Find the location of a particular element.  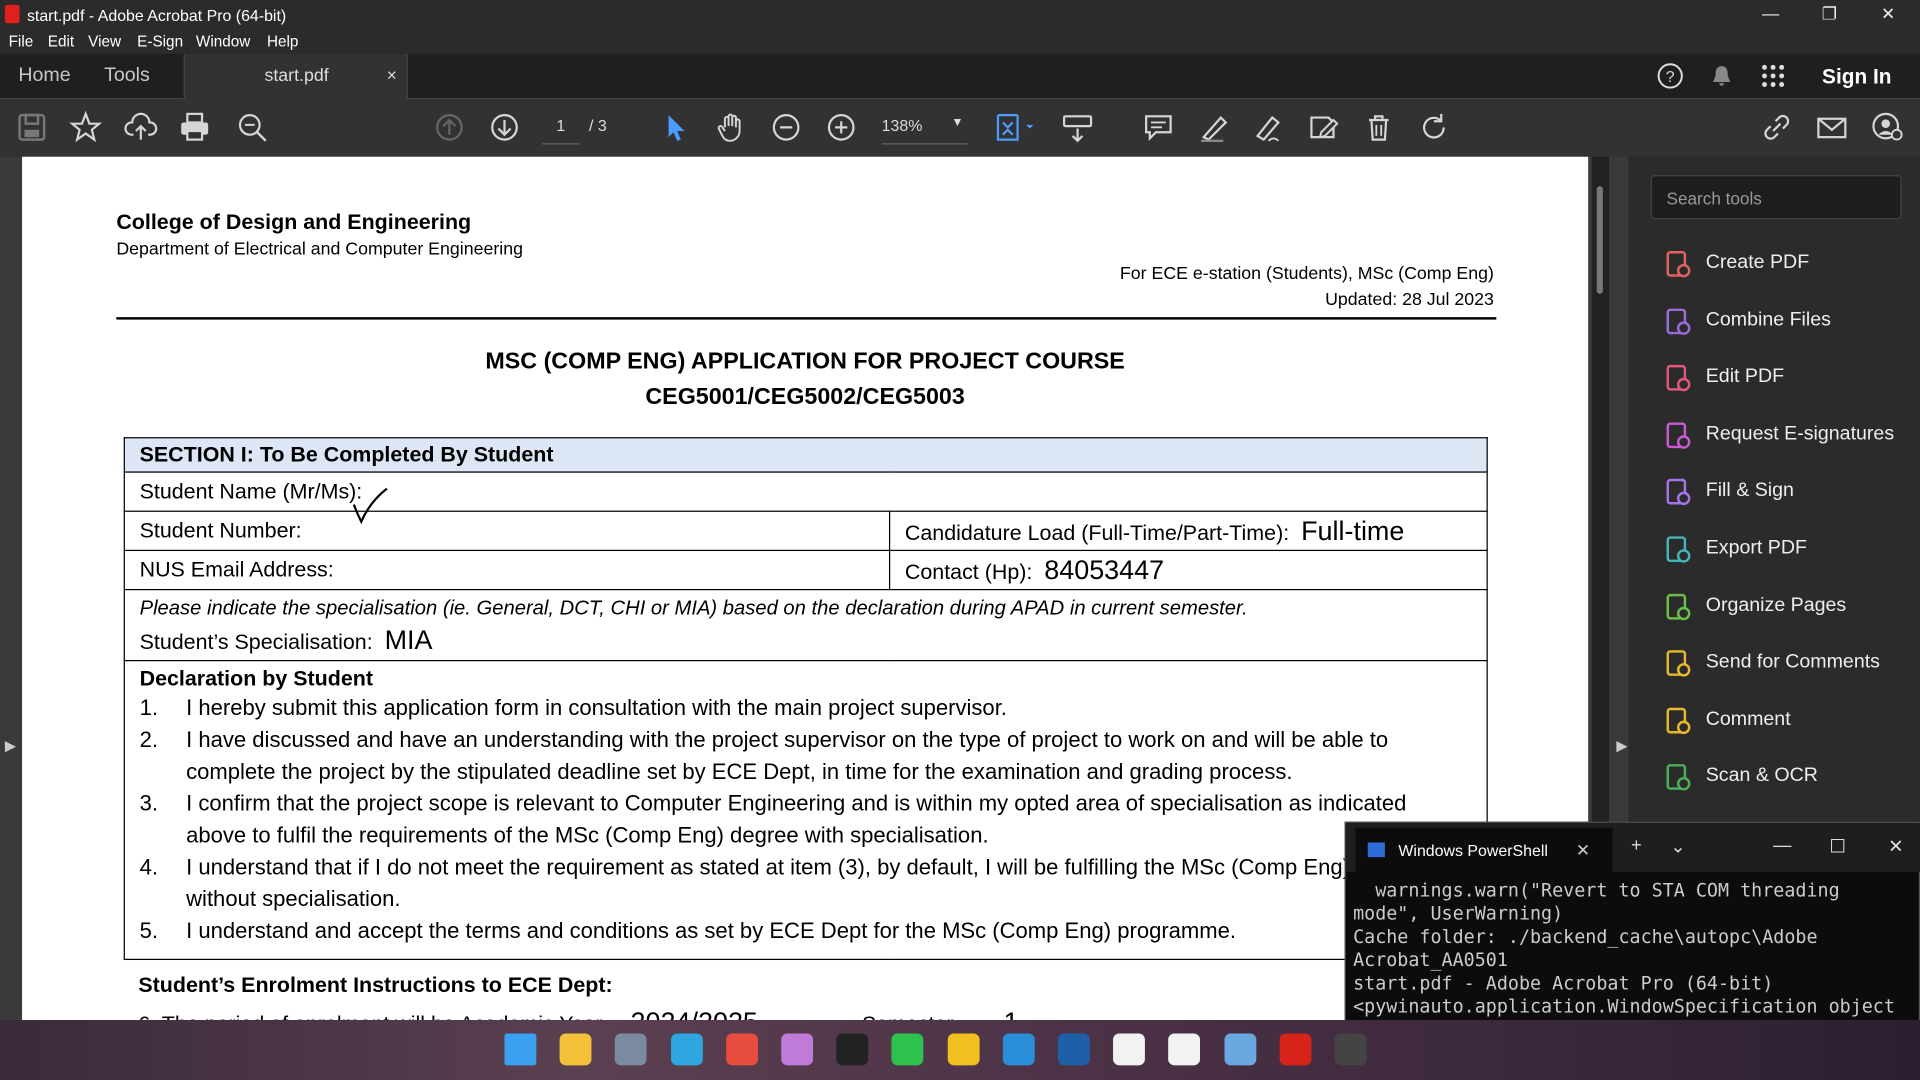

menu-window: Window is located at coordinates (223, 41).